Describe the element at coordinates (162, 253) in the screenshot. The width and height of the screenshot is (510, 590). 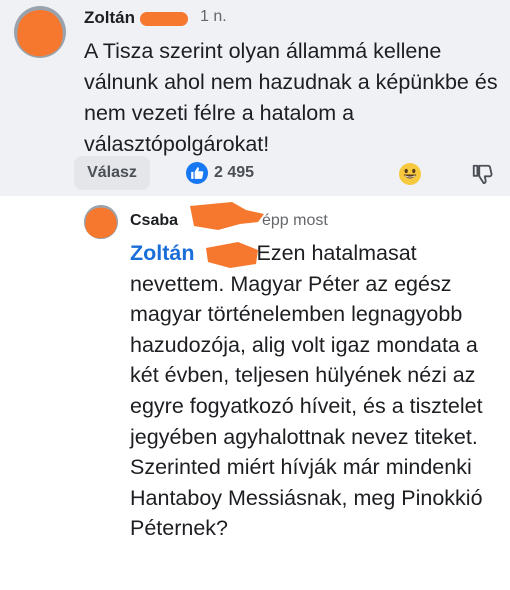
I see `mention-tag: Zoltán` at that location.